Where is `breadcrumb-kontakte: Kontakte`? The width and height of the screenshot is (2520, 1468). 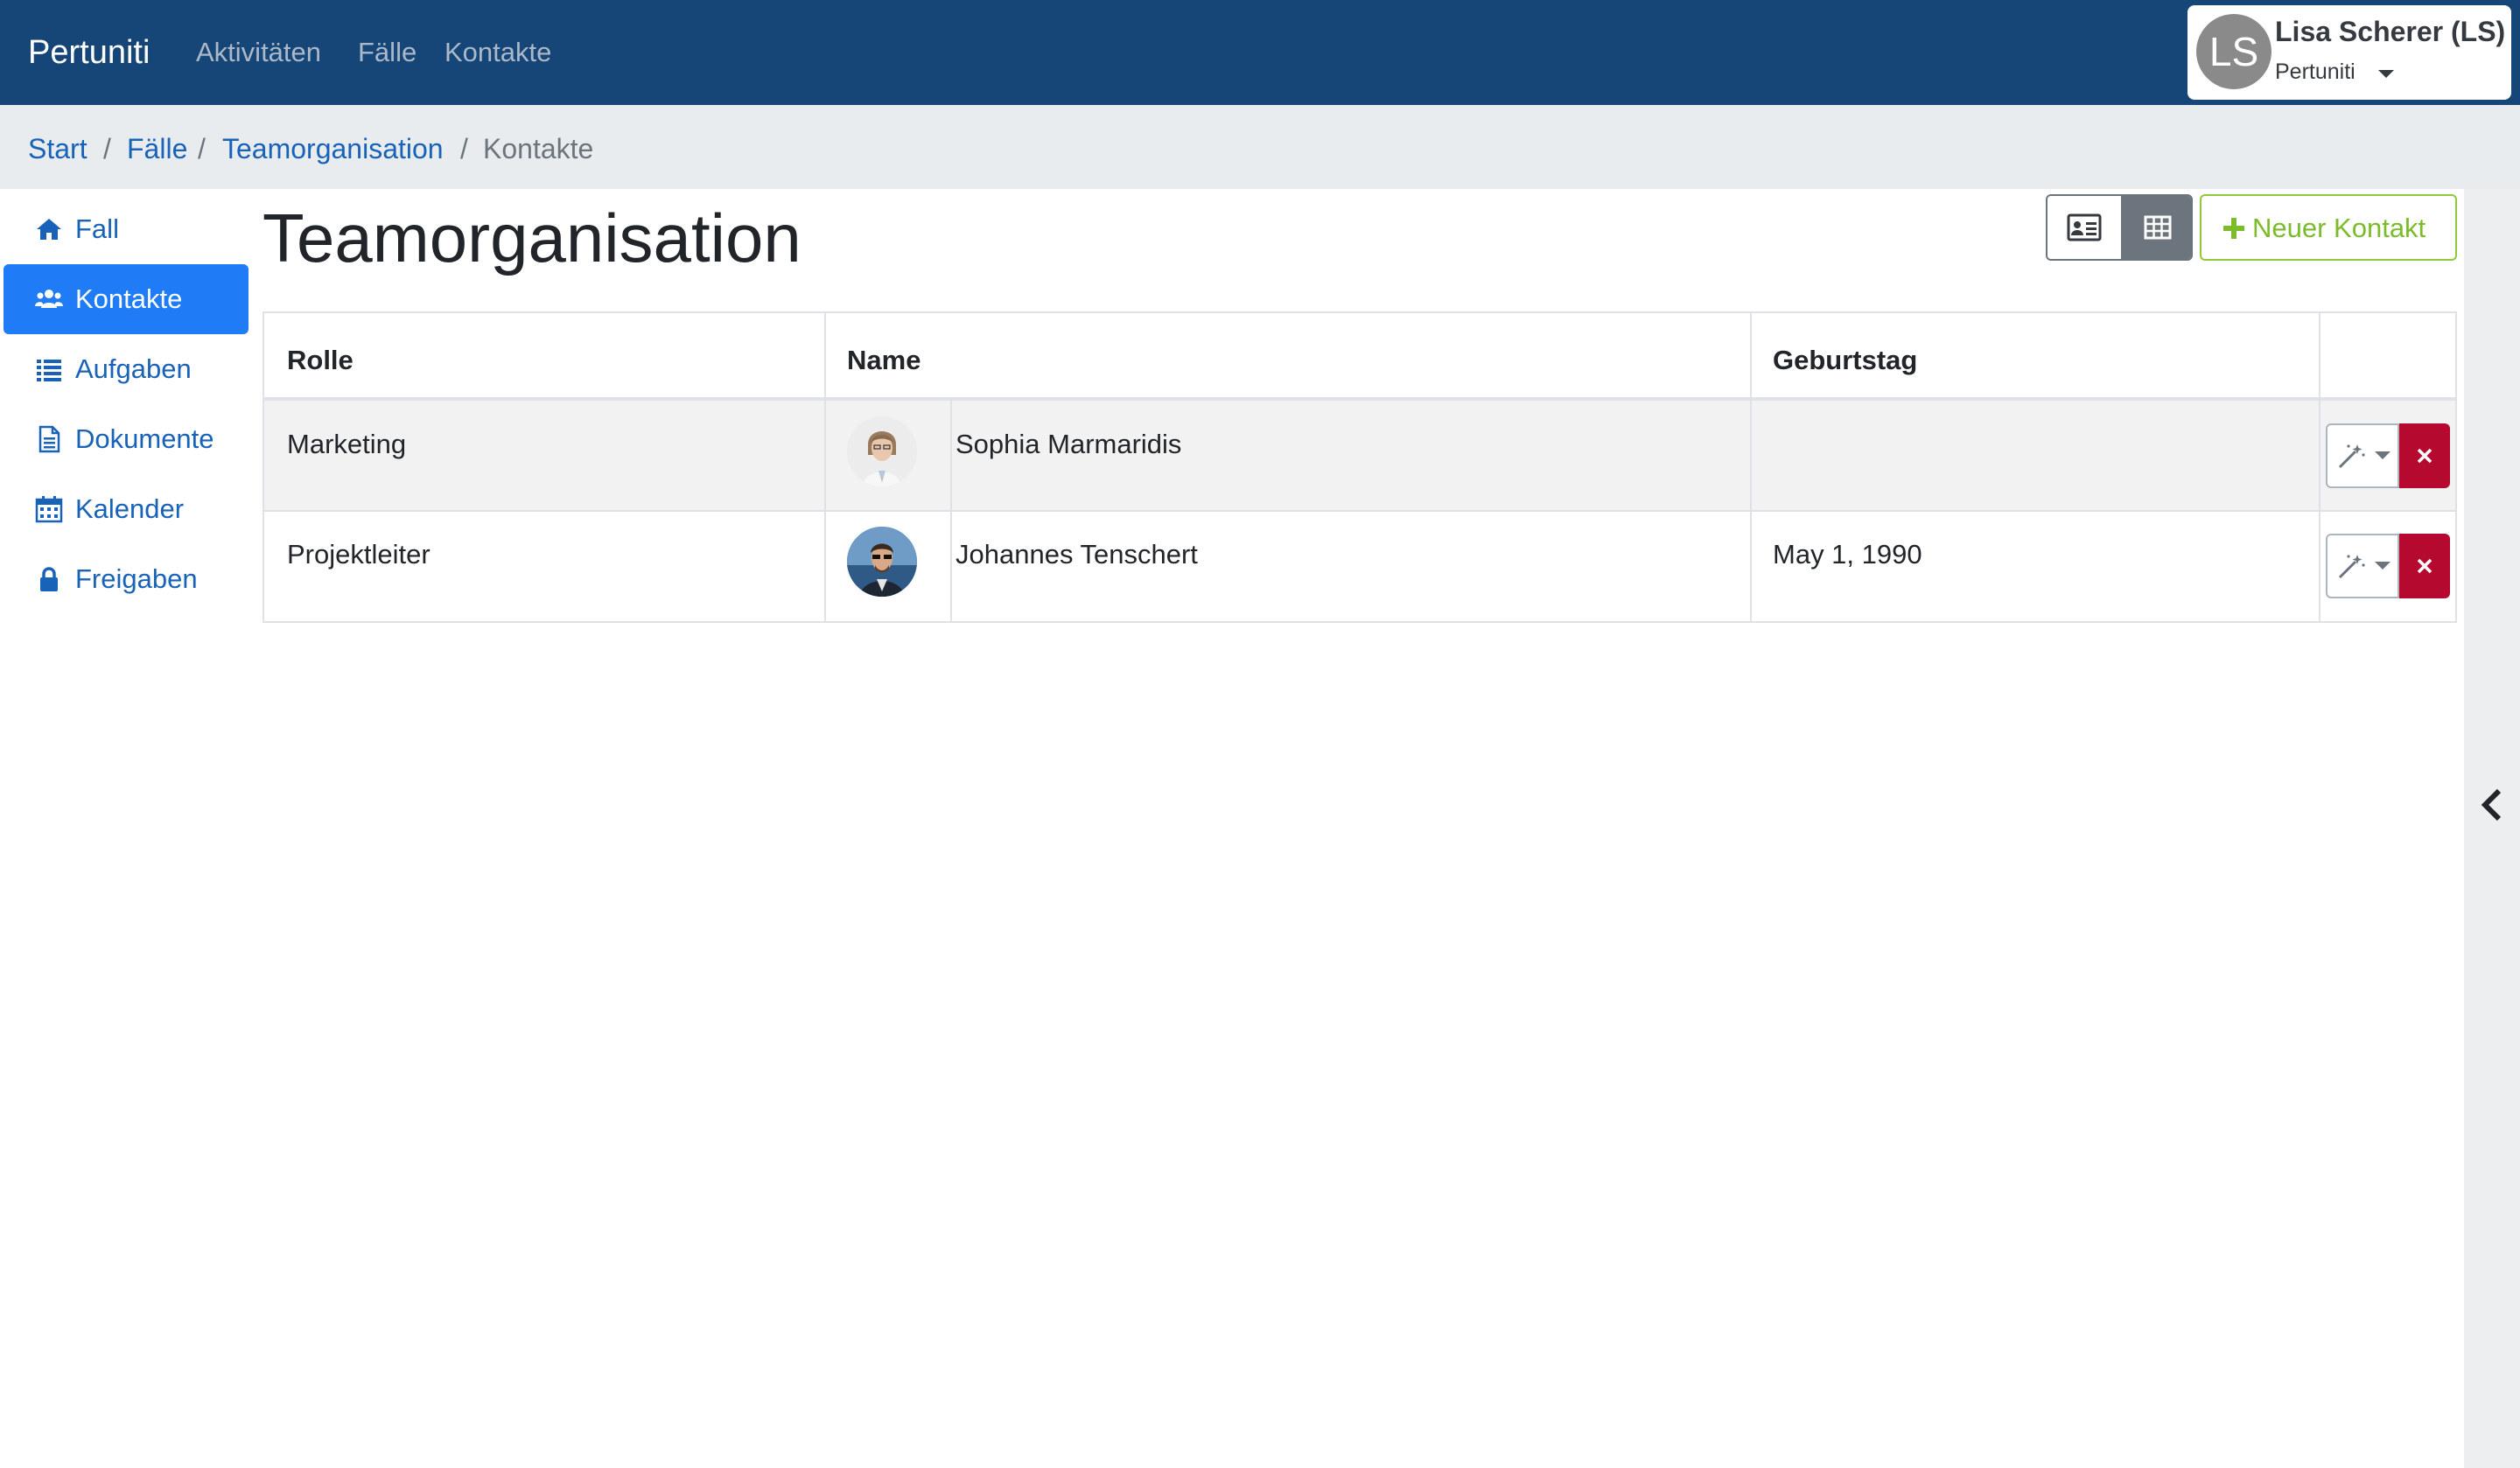
breadcrumb-kontakte: Kontakte is located at coordinates (538, 148).